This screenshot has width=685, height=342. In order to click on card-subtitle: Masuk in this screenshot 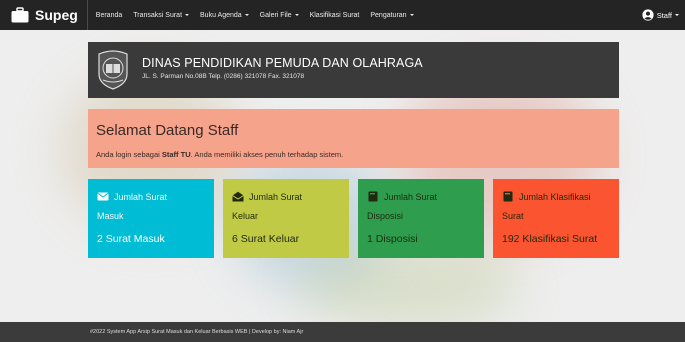, I will do `click(110, 216)`.